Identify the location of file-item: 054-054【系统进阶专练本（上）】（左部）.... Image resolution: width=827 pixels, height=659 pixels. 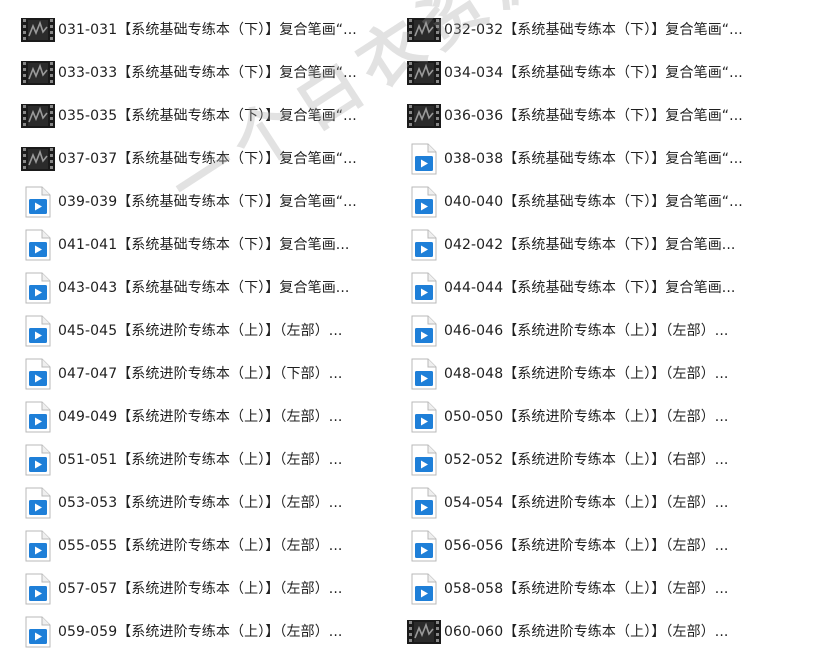
(597, 502).